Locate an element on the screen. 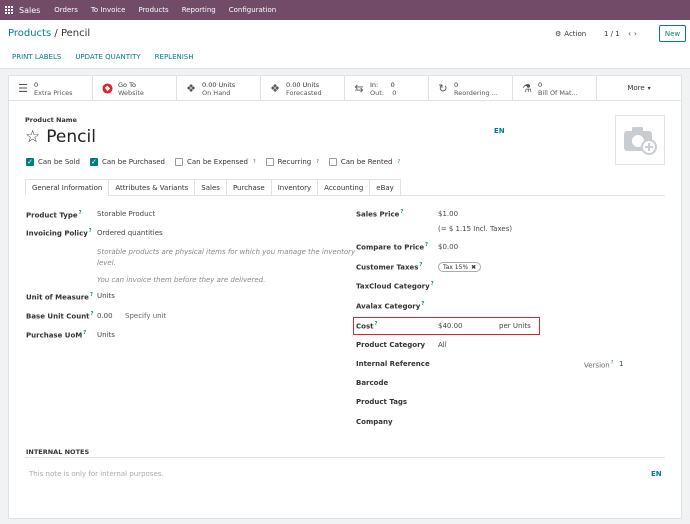 This screenshot has width=690, height=524. pager-arrows: ‹ › is located at coordinates (632, 33).